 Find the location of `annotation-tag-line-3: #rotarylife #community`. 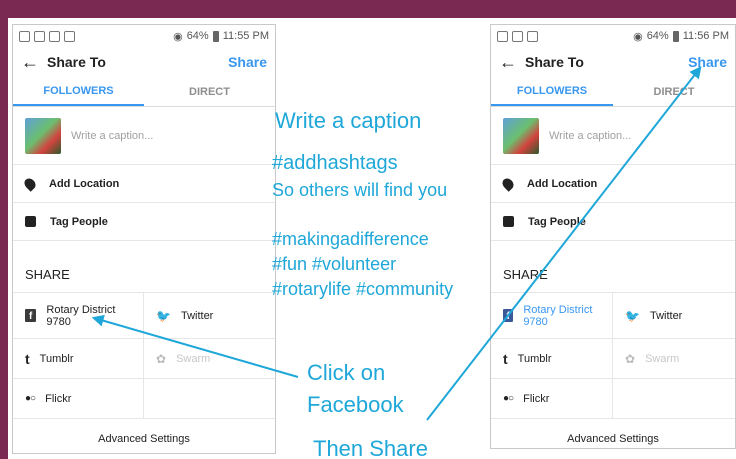

annotation-tag-line-3: #rotarylife #community is located at coordinates (363, 289).